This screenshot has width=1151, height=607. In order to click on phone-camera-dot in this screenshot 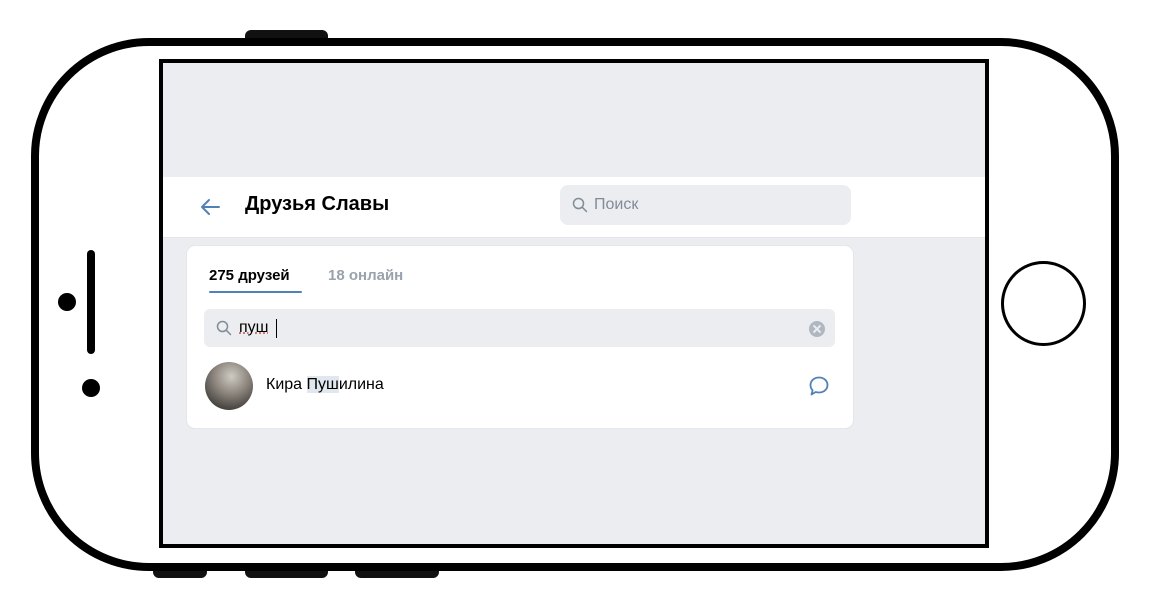, I will do `click(91, 388)`.